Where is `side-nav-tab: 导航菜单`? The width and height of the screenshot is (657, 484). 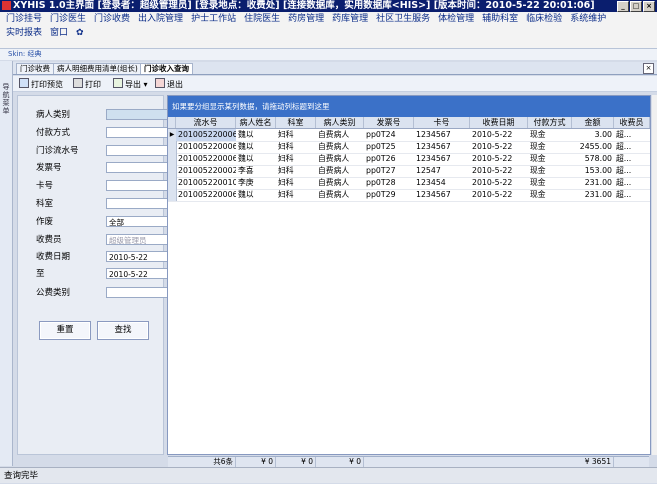 side-nav-tab: 导航菜单 is located at coordinates (6, 263).